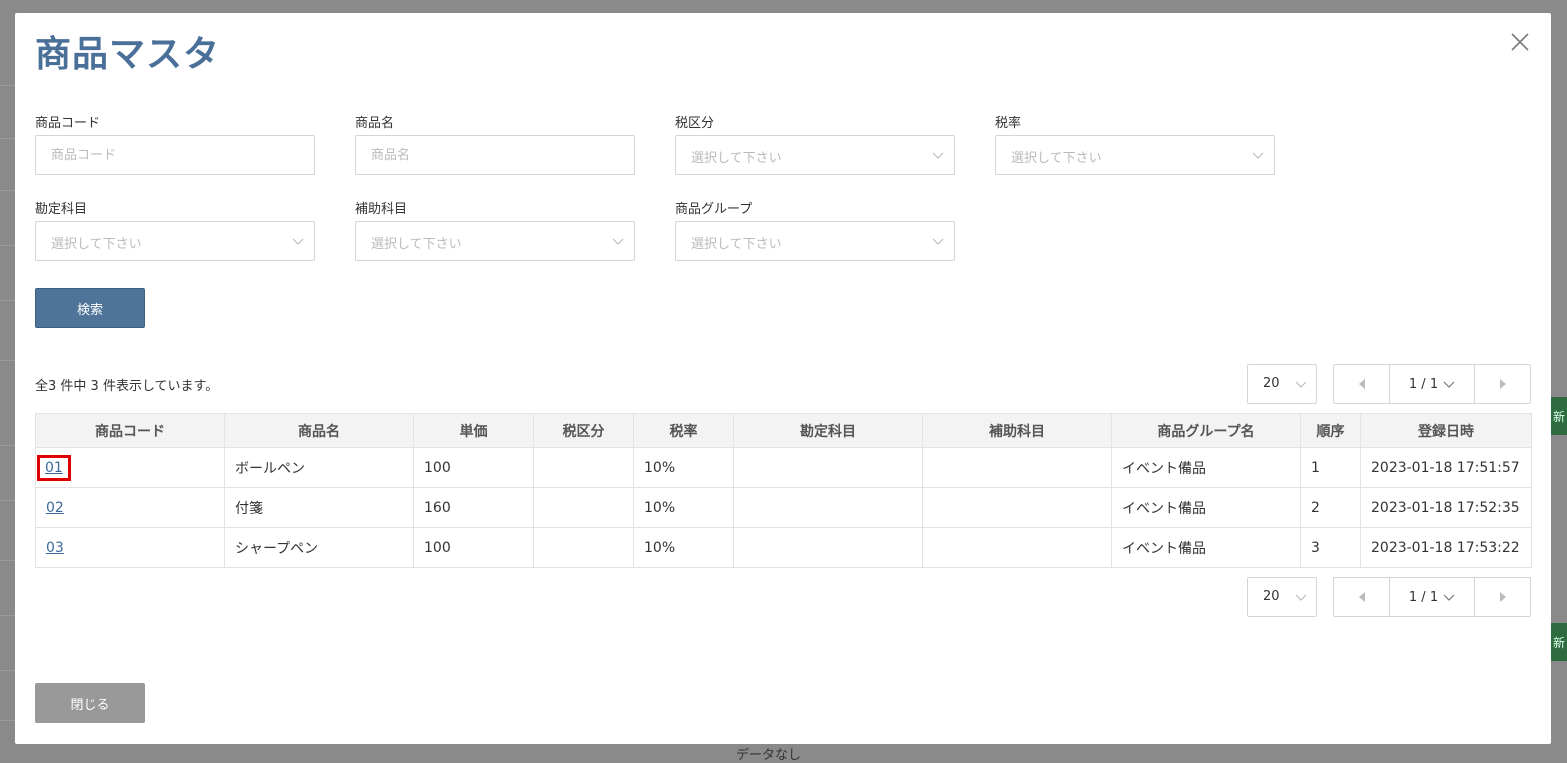  What do you see at coordinates (61, 209) in the screenshot?
I see `account-label: 勘定科目` at bounding box center [61, 209].